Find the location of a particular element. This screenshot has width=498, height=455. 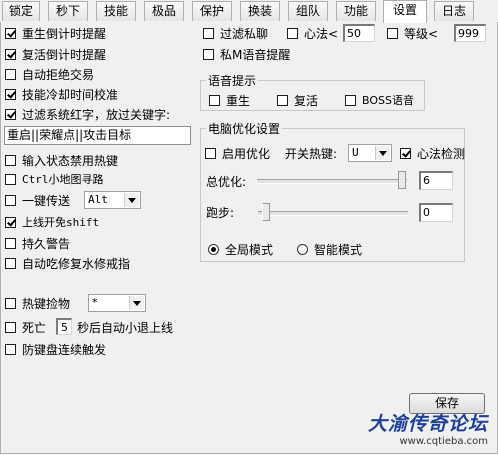

run-input: 0 is located at coordinates (436, 212).